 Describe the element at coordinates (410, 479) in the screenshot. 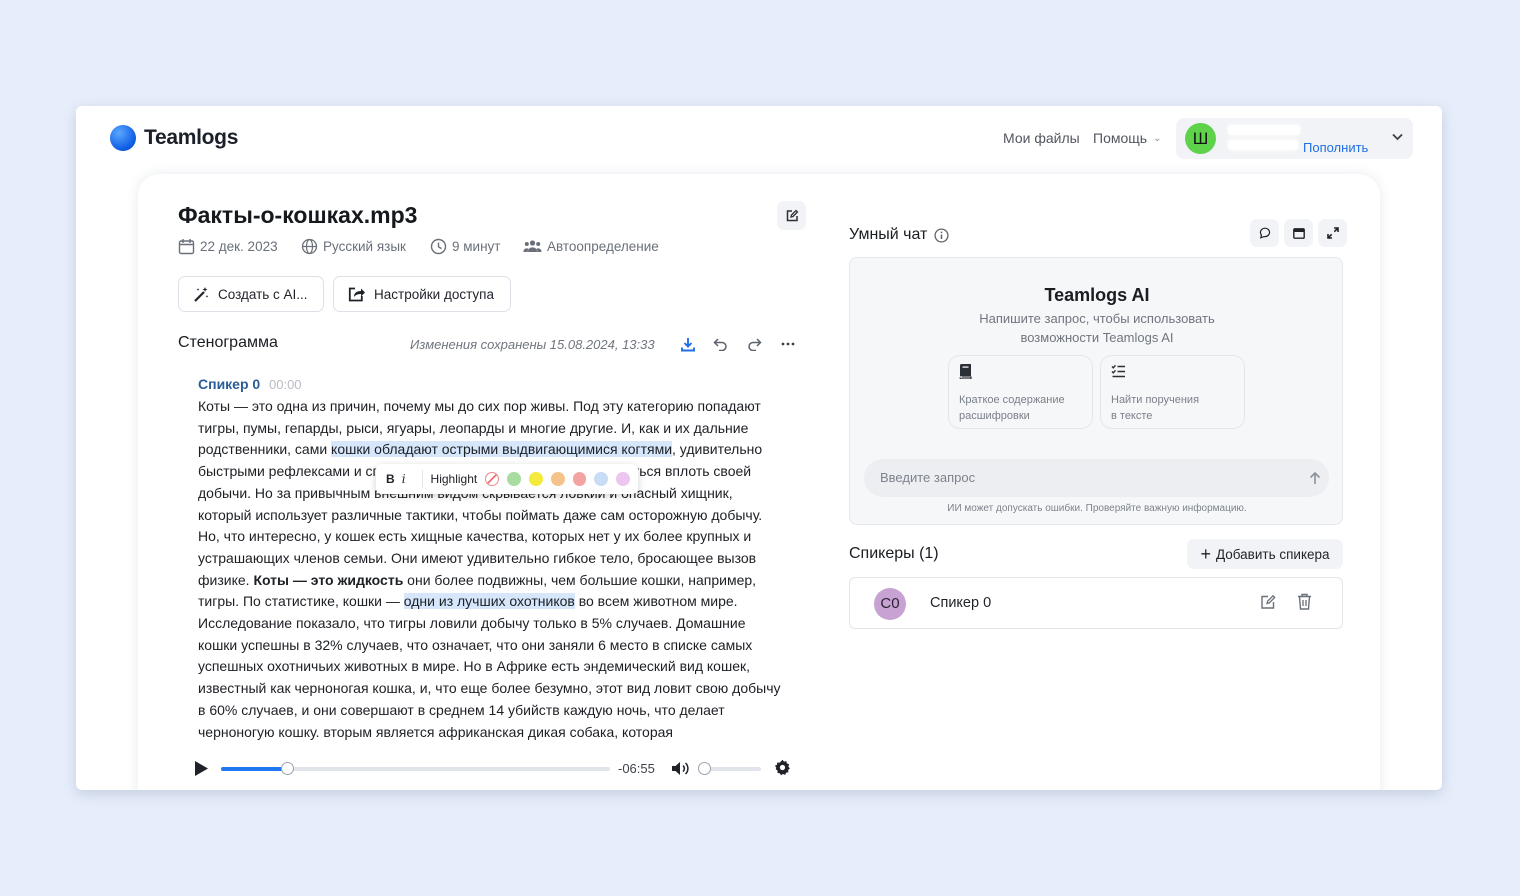

I see `italic-button: i` at that location.